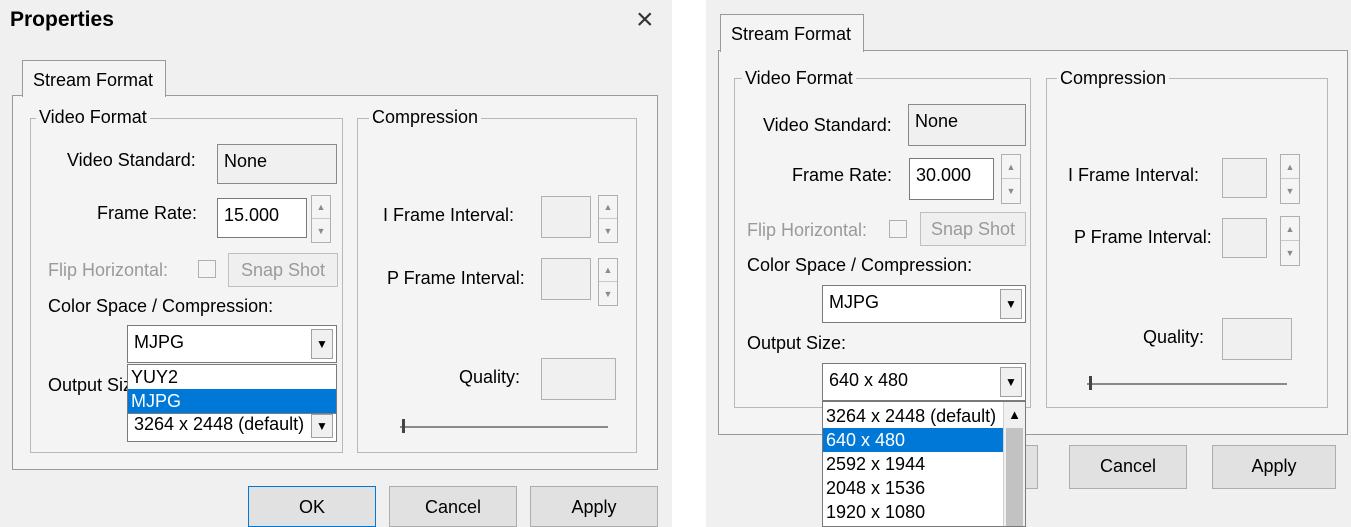  I want to click on color-space-option-selected: MJPG, so click(232, 401).